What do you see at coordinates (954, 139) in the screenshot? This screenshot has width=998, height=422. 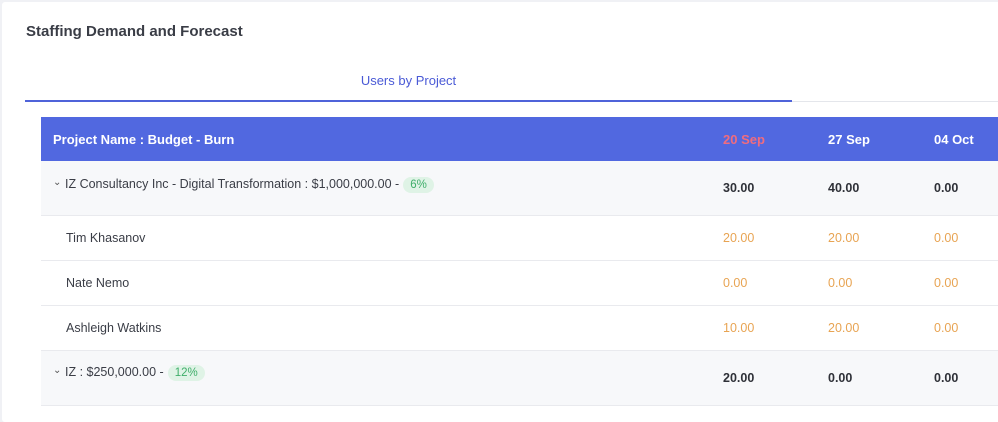 I see `column-header-week-3: 04 Oct` at bounding box center [954, 139].